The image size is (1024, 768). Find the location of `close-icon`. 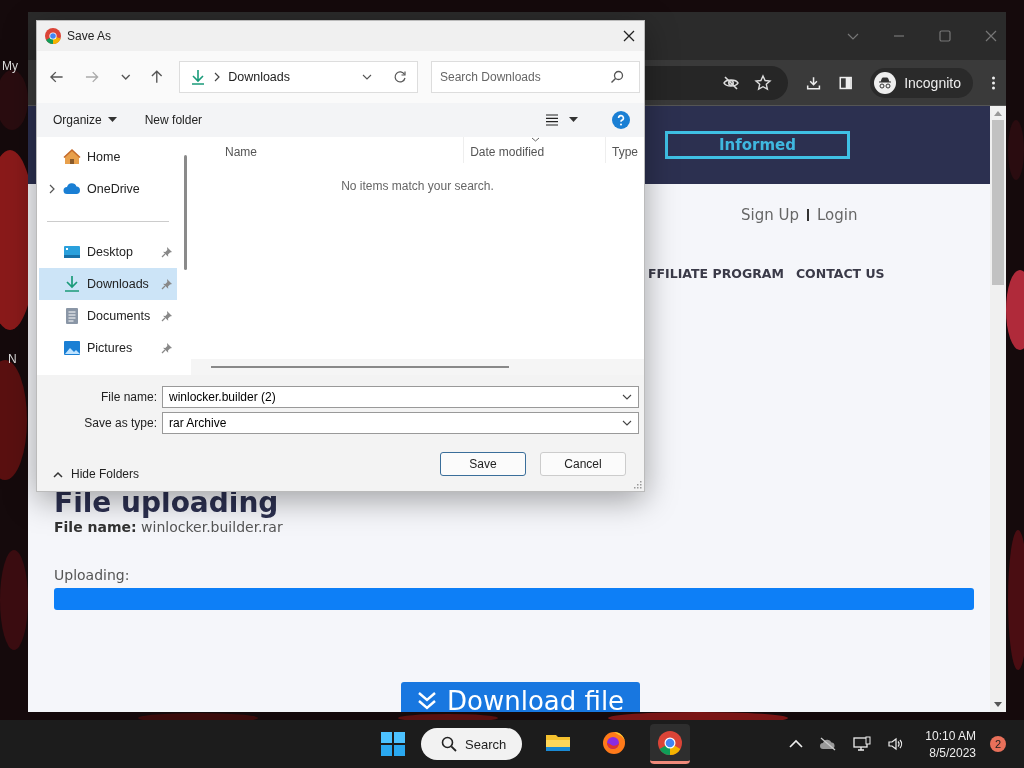

close-icon is located at coordinates (629, 36).